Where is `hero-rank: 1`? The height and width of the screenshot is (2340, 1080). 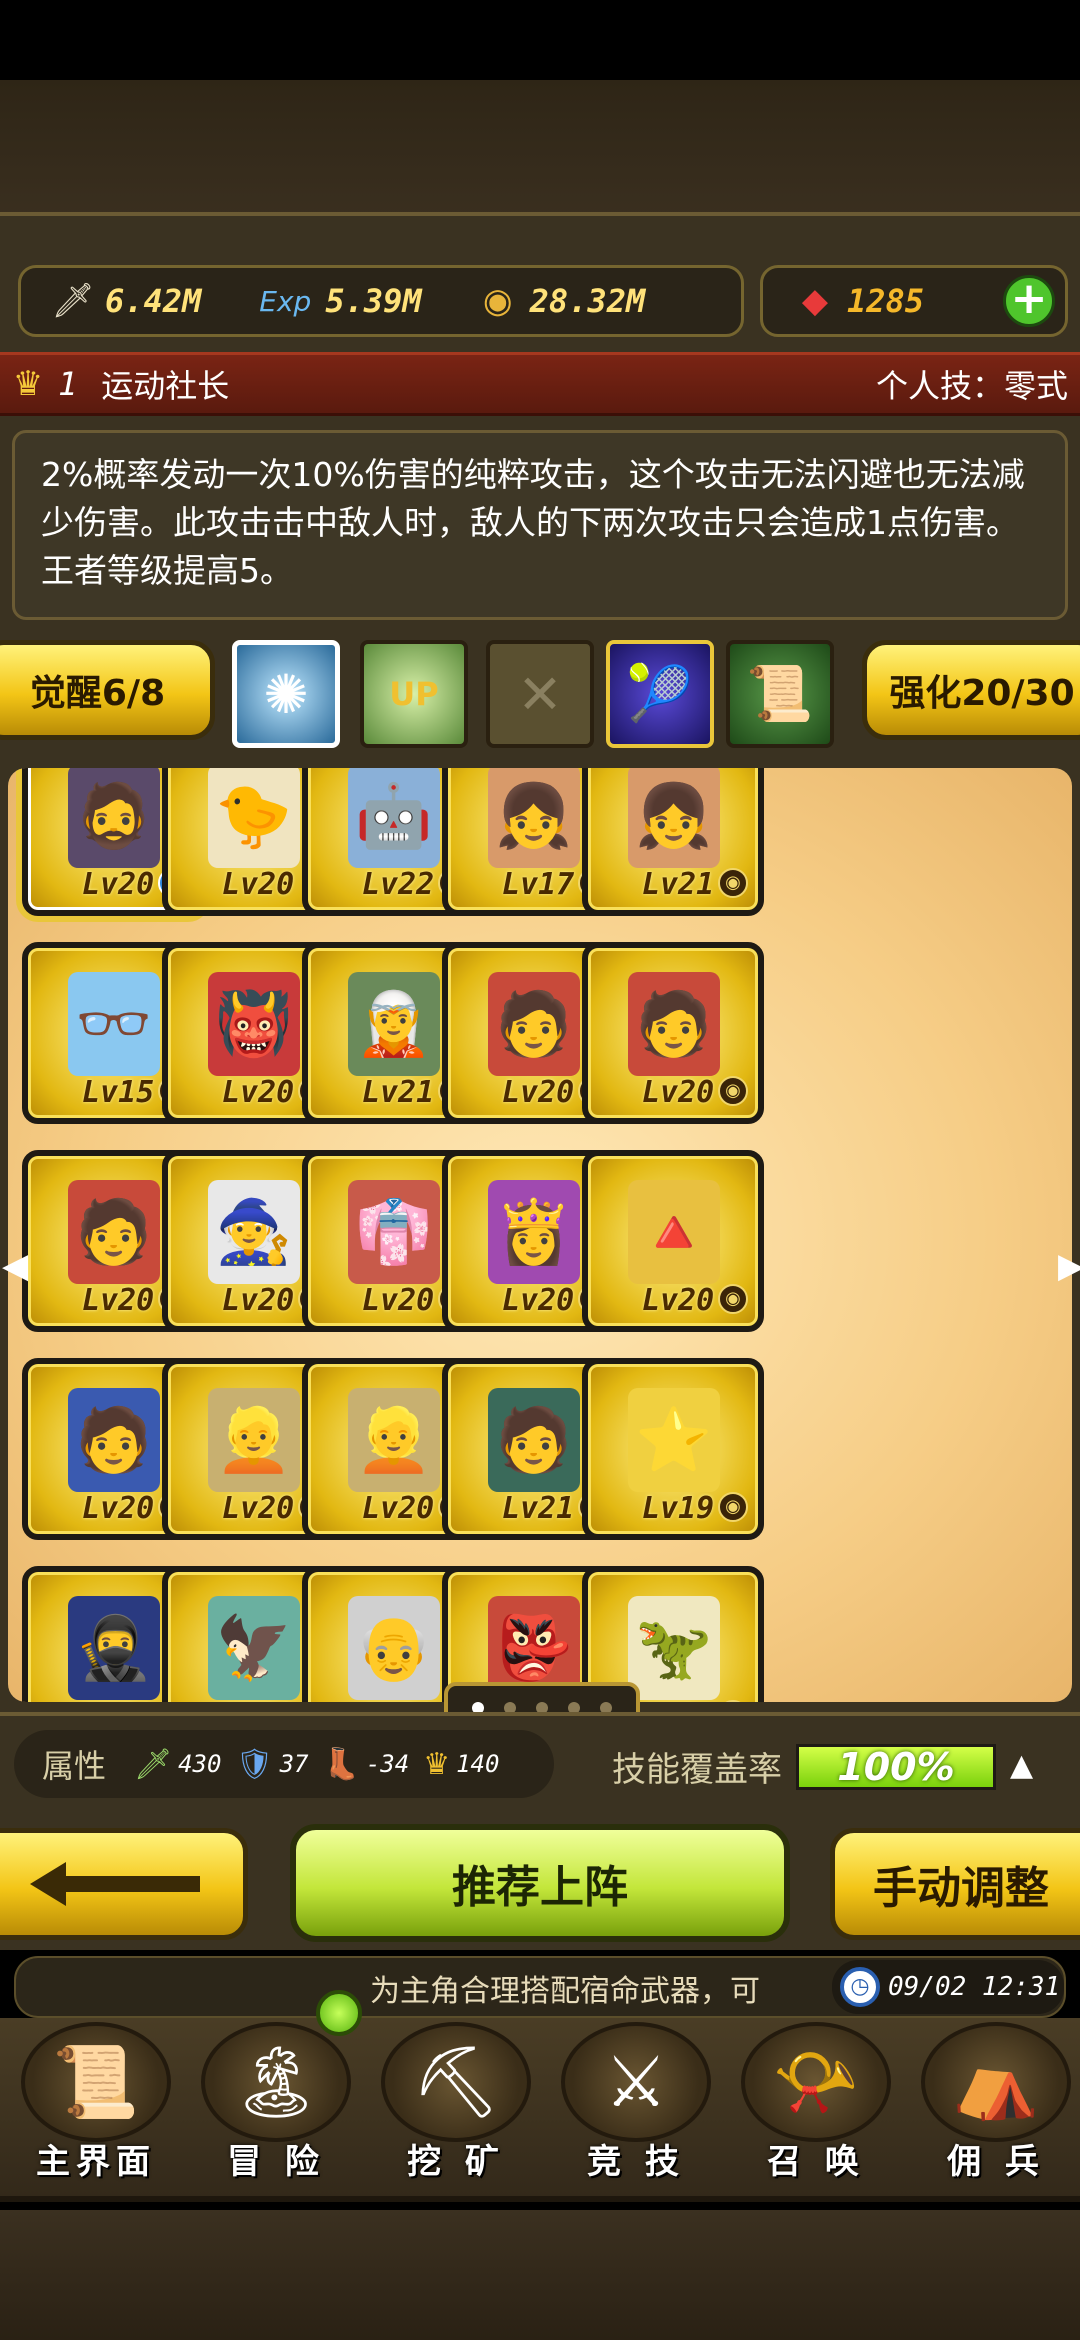 hero-rank: 1 is located at coordinates (68, 384).